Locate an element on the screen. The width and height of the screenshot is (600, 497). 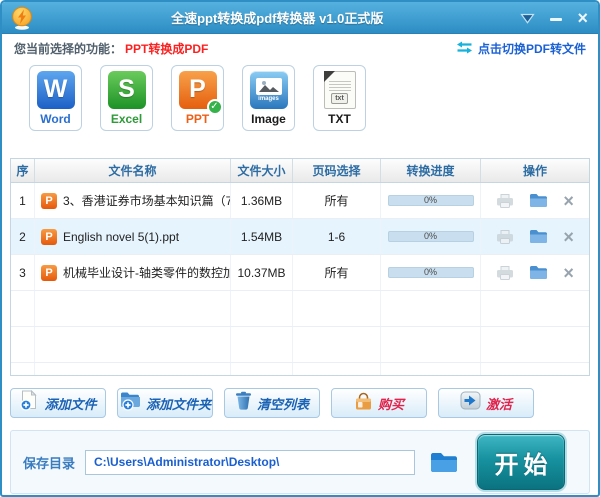
action-row: 添加文件 添加文件夹 清空列表 购买 激活 is located at coordinates (300, 403).